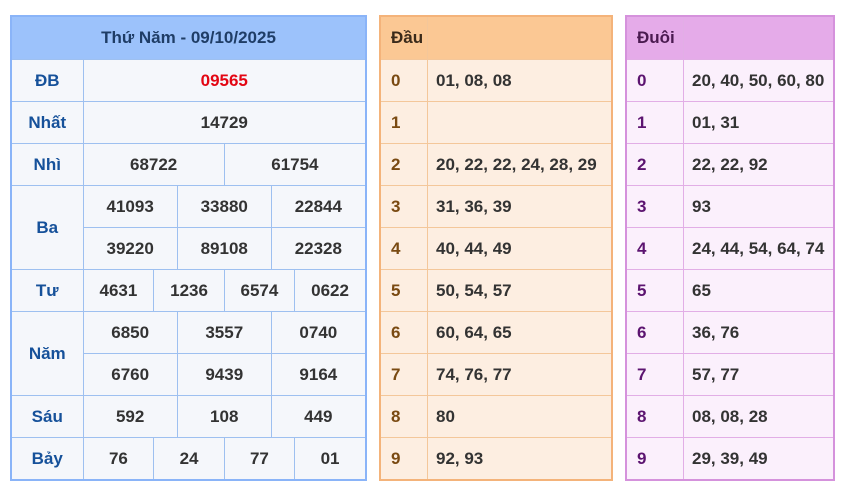  What do you see at coordinates (403, 290) in the screenshot?
I see `head-digit: 5` at bounding box center [403, 290].